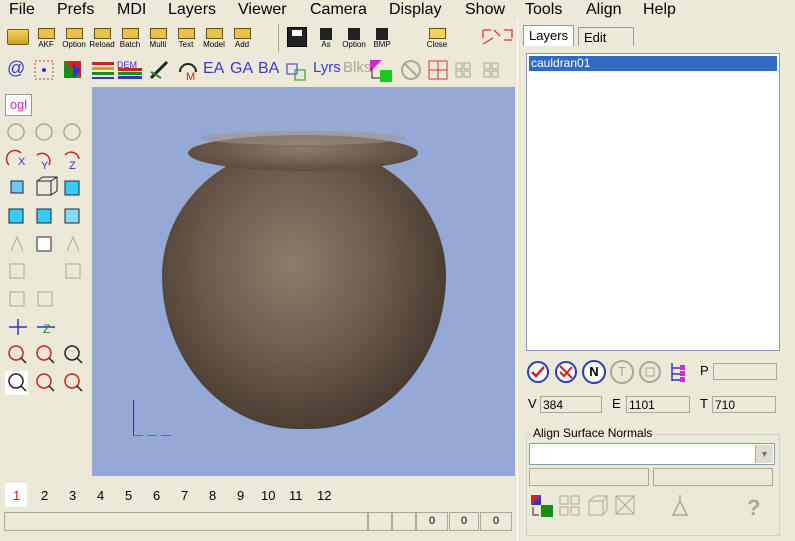 Image resolution: width=795 pixels, height=541 pixels. I want to click on align-group-title: Align Surface Normals, so click(593, 433).